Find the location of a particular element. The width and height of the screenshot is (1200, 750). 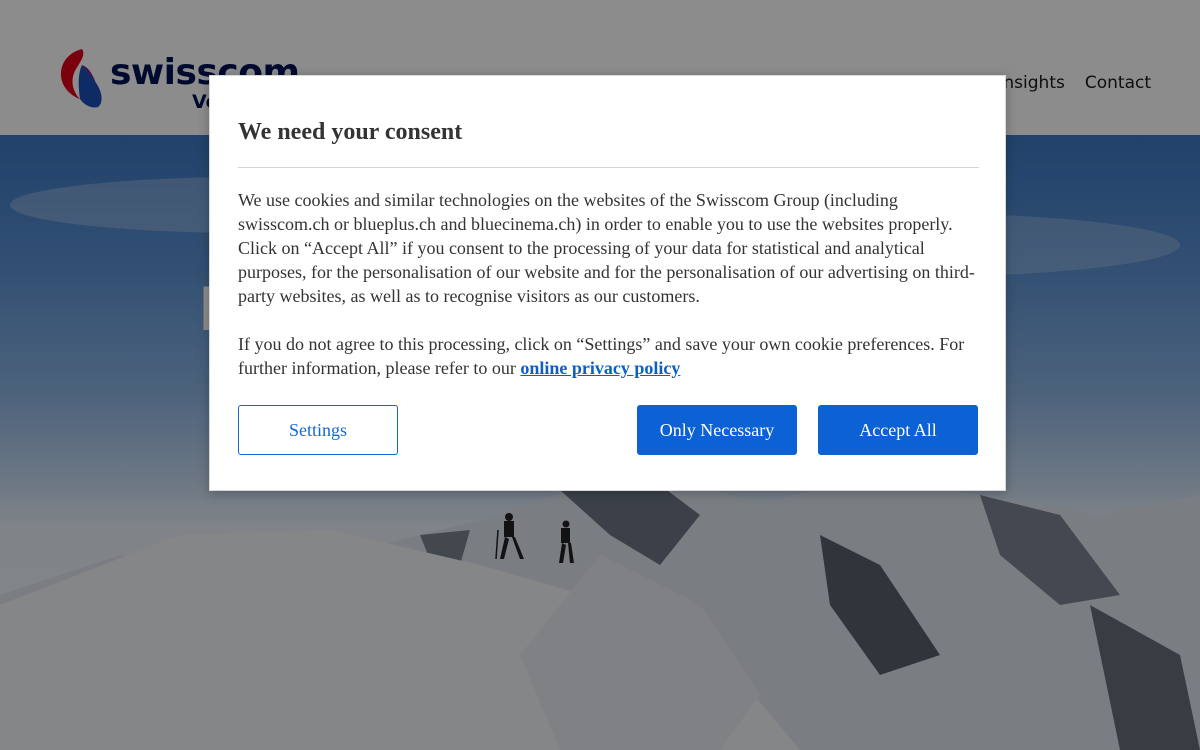

settings-button: Settings is located at coordinates (318, 430).